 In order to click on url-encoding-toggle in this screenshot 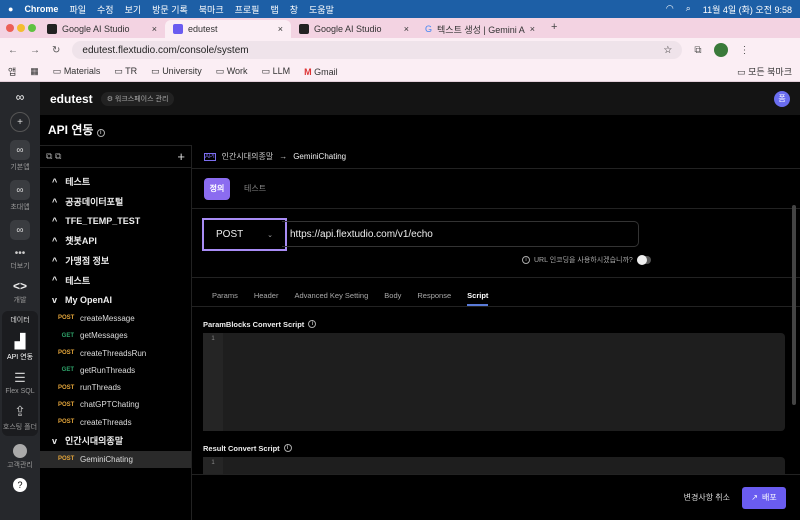, I will do `click(643, 260)`.